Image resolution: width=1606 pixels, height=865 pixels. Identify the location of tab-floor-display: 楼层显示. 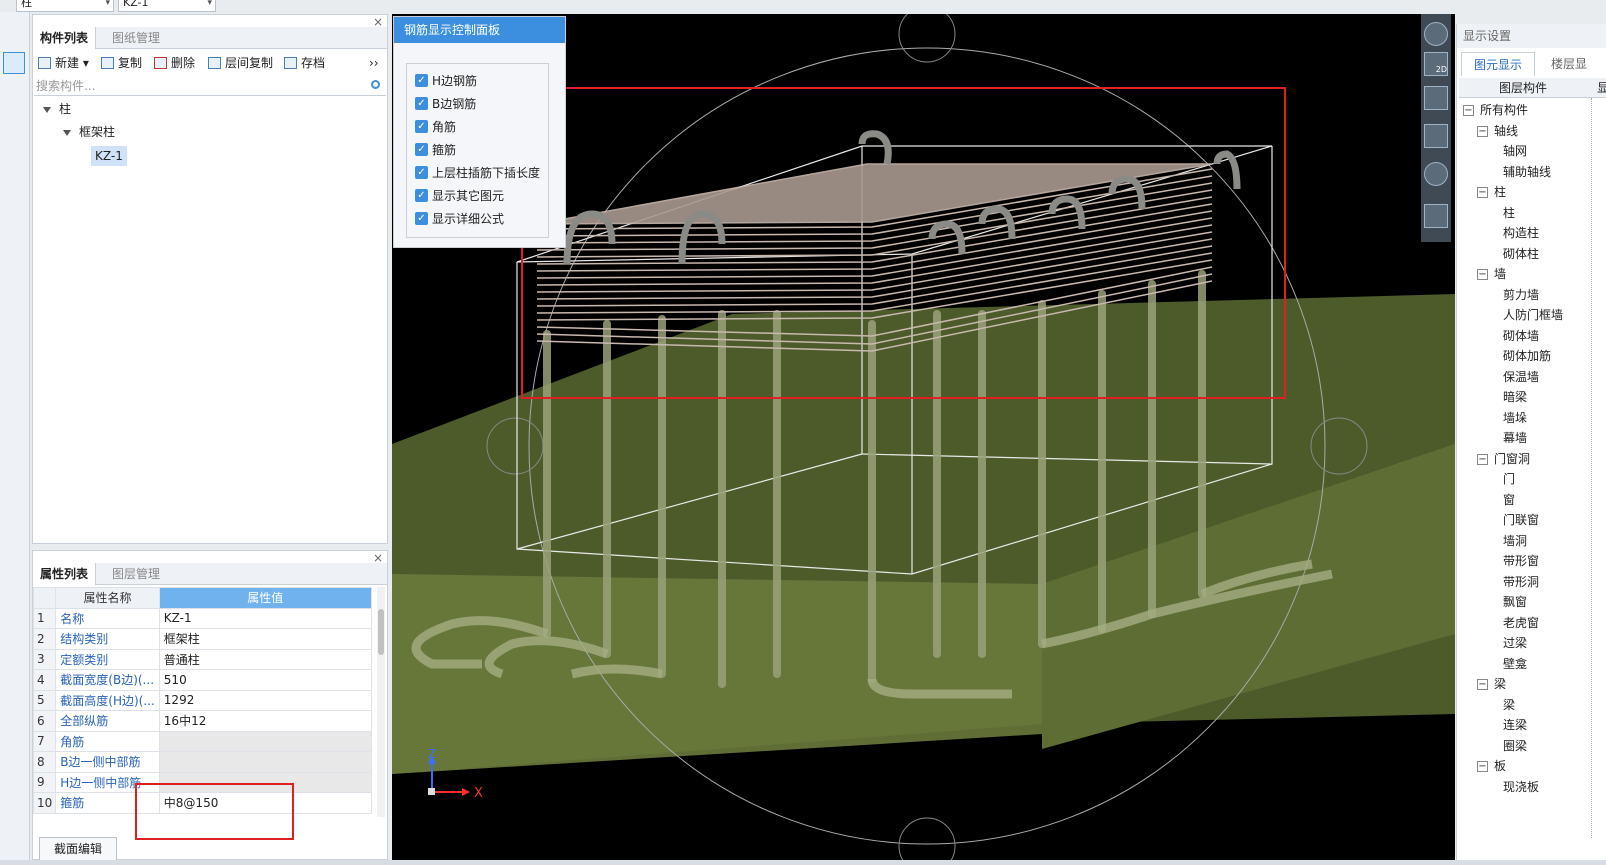
(1572, 73).